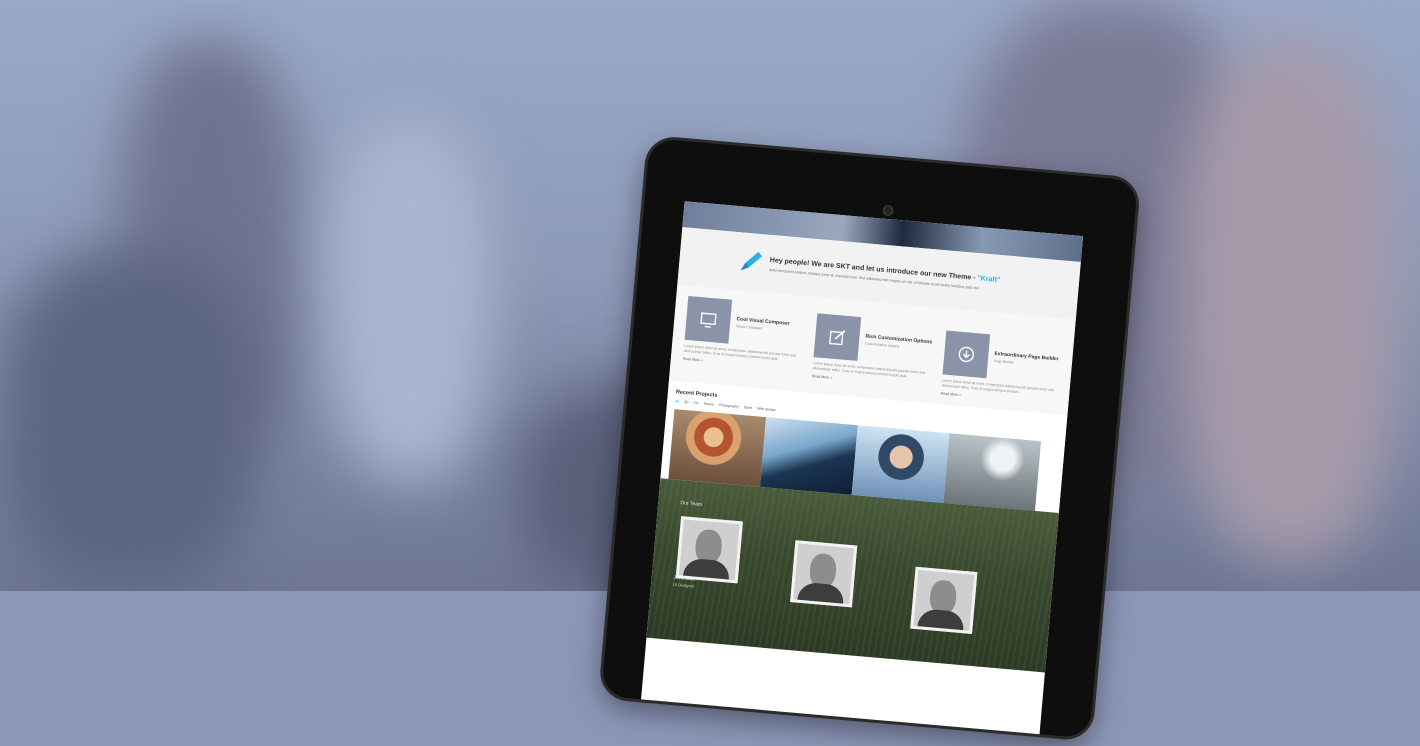 The width and height of the screenshot is (1420, 746). I want to click on filter-tab: Web design, so click(766, 409).